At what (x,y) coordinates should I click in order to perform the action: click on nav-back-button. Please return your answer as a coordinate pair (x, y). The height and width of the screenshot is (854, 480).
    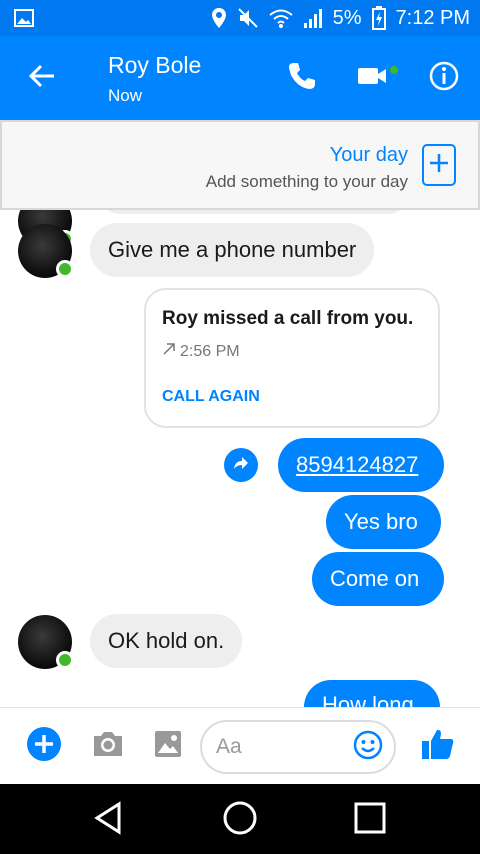
    Looking at the image, I should click on (108, 820).